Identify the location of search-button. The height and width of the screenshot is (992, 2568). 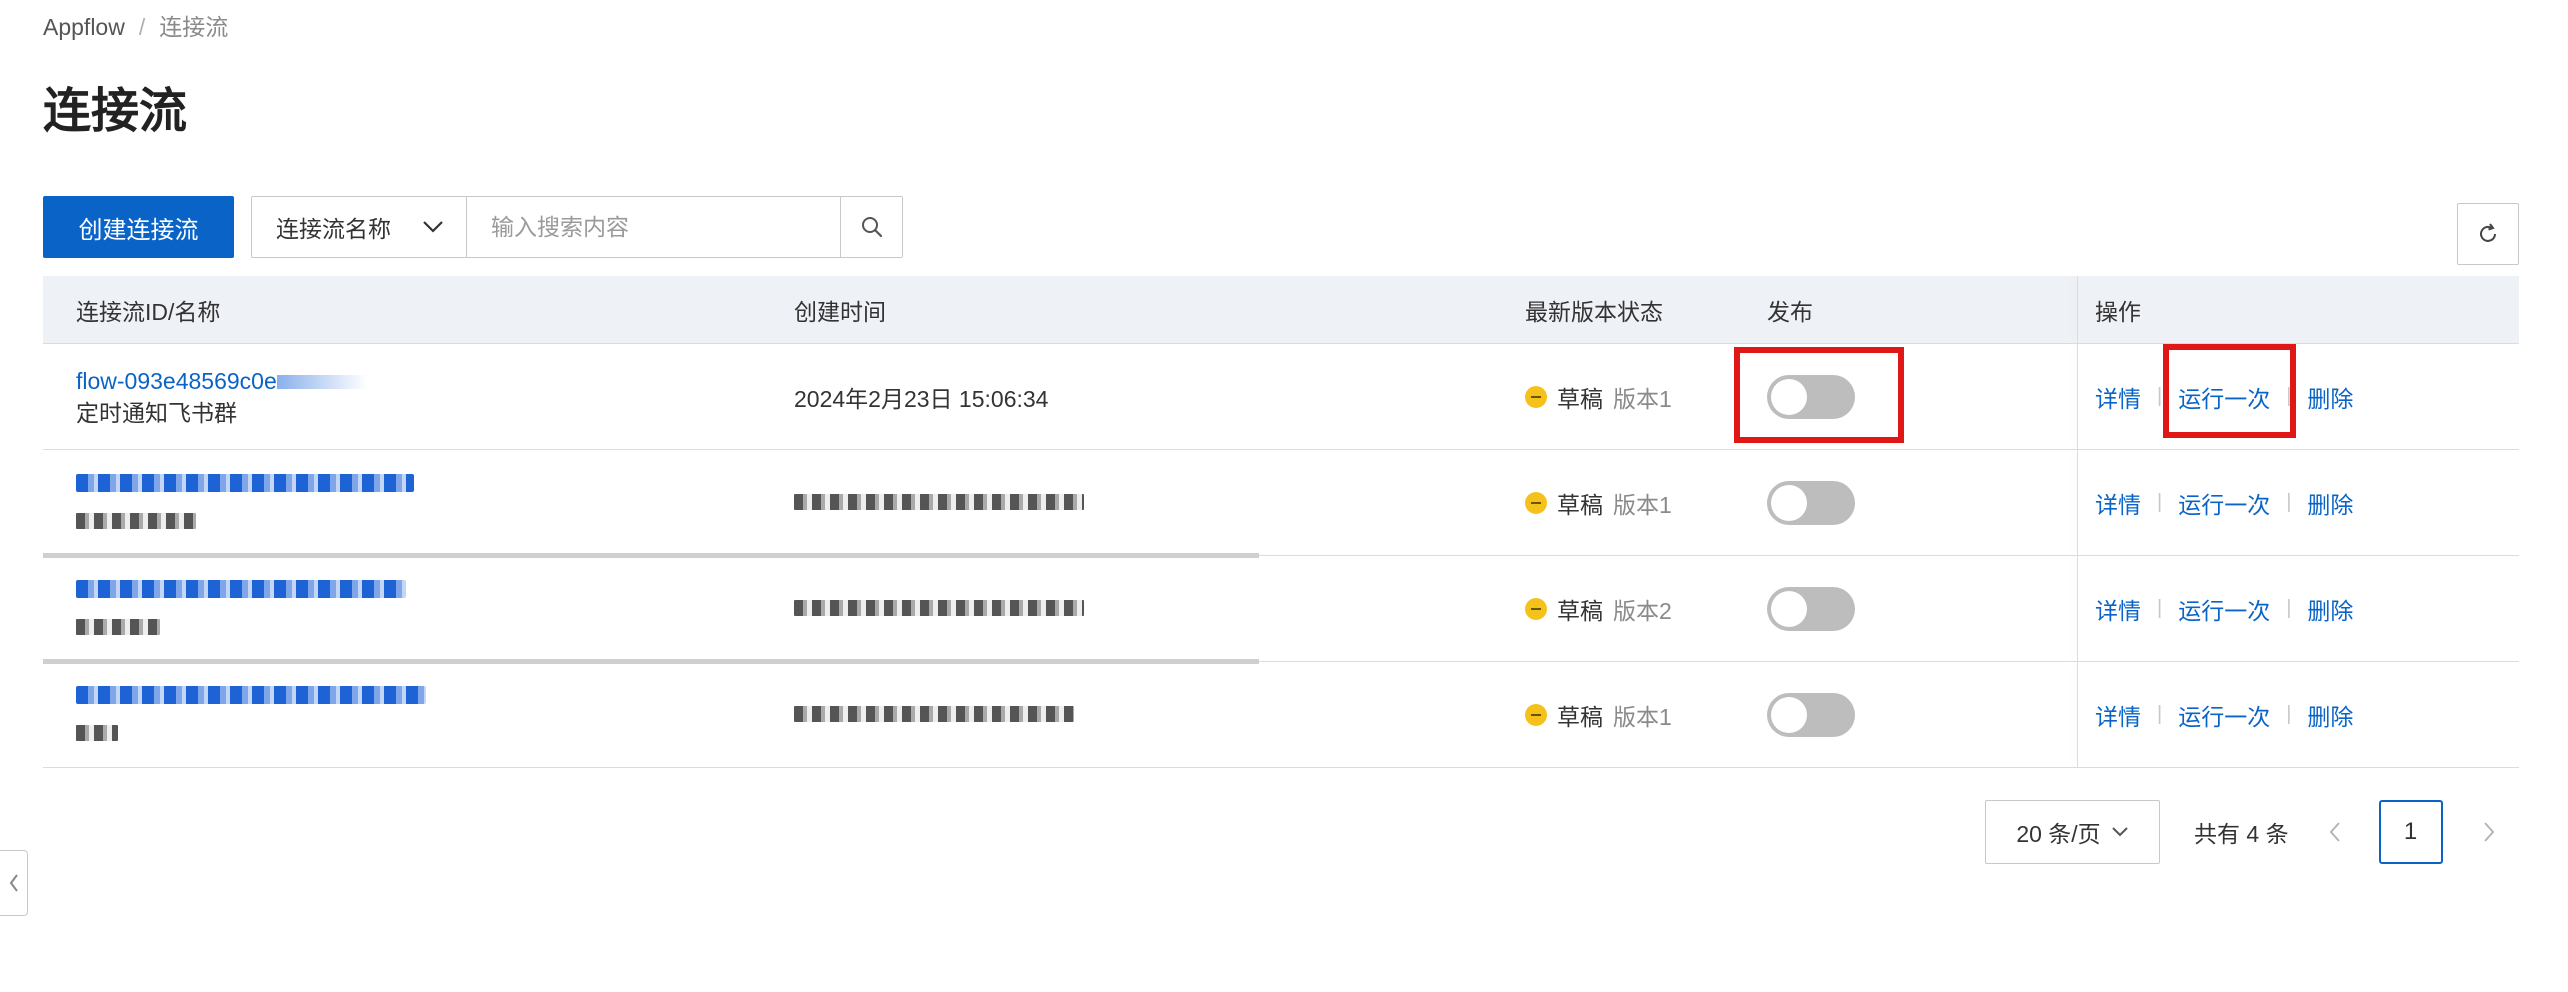
(871, 227).